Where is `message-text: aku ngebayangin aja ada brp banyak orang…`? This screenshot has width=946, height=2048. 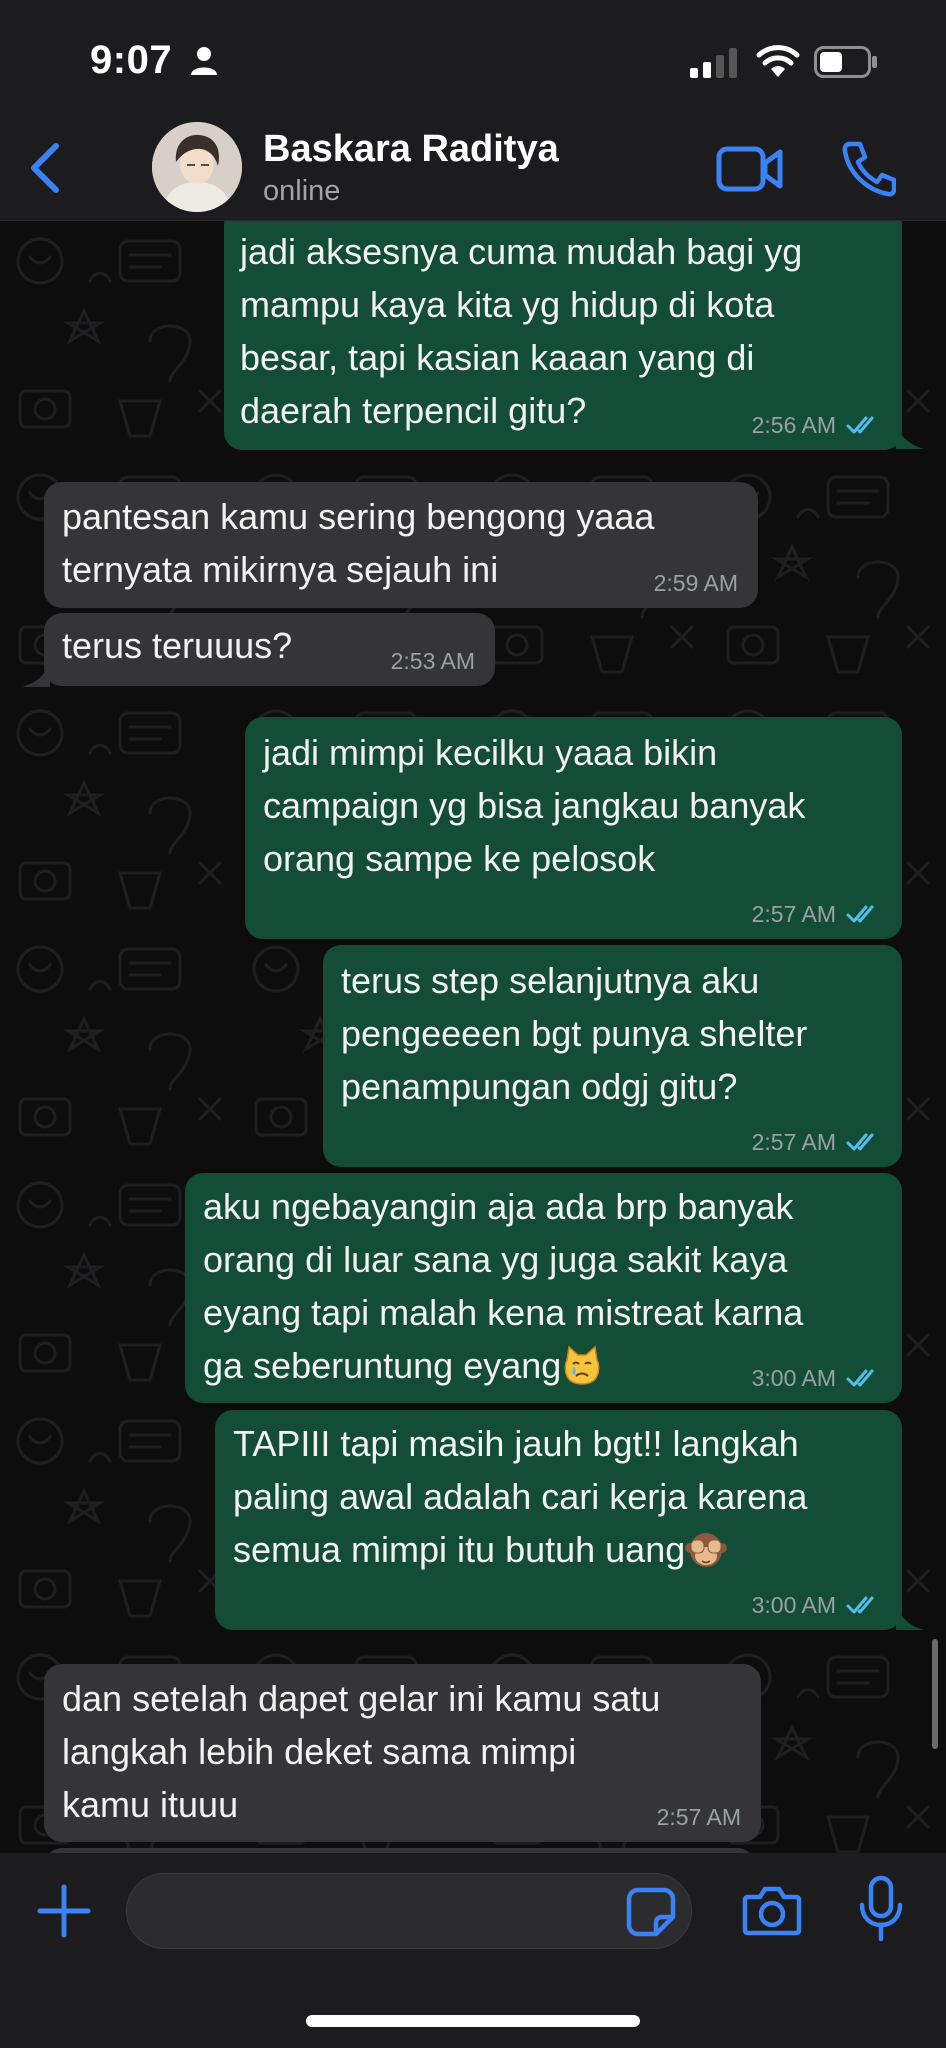 message-text: aku ngebayangin aja ada brp banyak orang… is located at coordinates (503, 1286).